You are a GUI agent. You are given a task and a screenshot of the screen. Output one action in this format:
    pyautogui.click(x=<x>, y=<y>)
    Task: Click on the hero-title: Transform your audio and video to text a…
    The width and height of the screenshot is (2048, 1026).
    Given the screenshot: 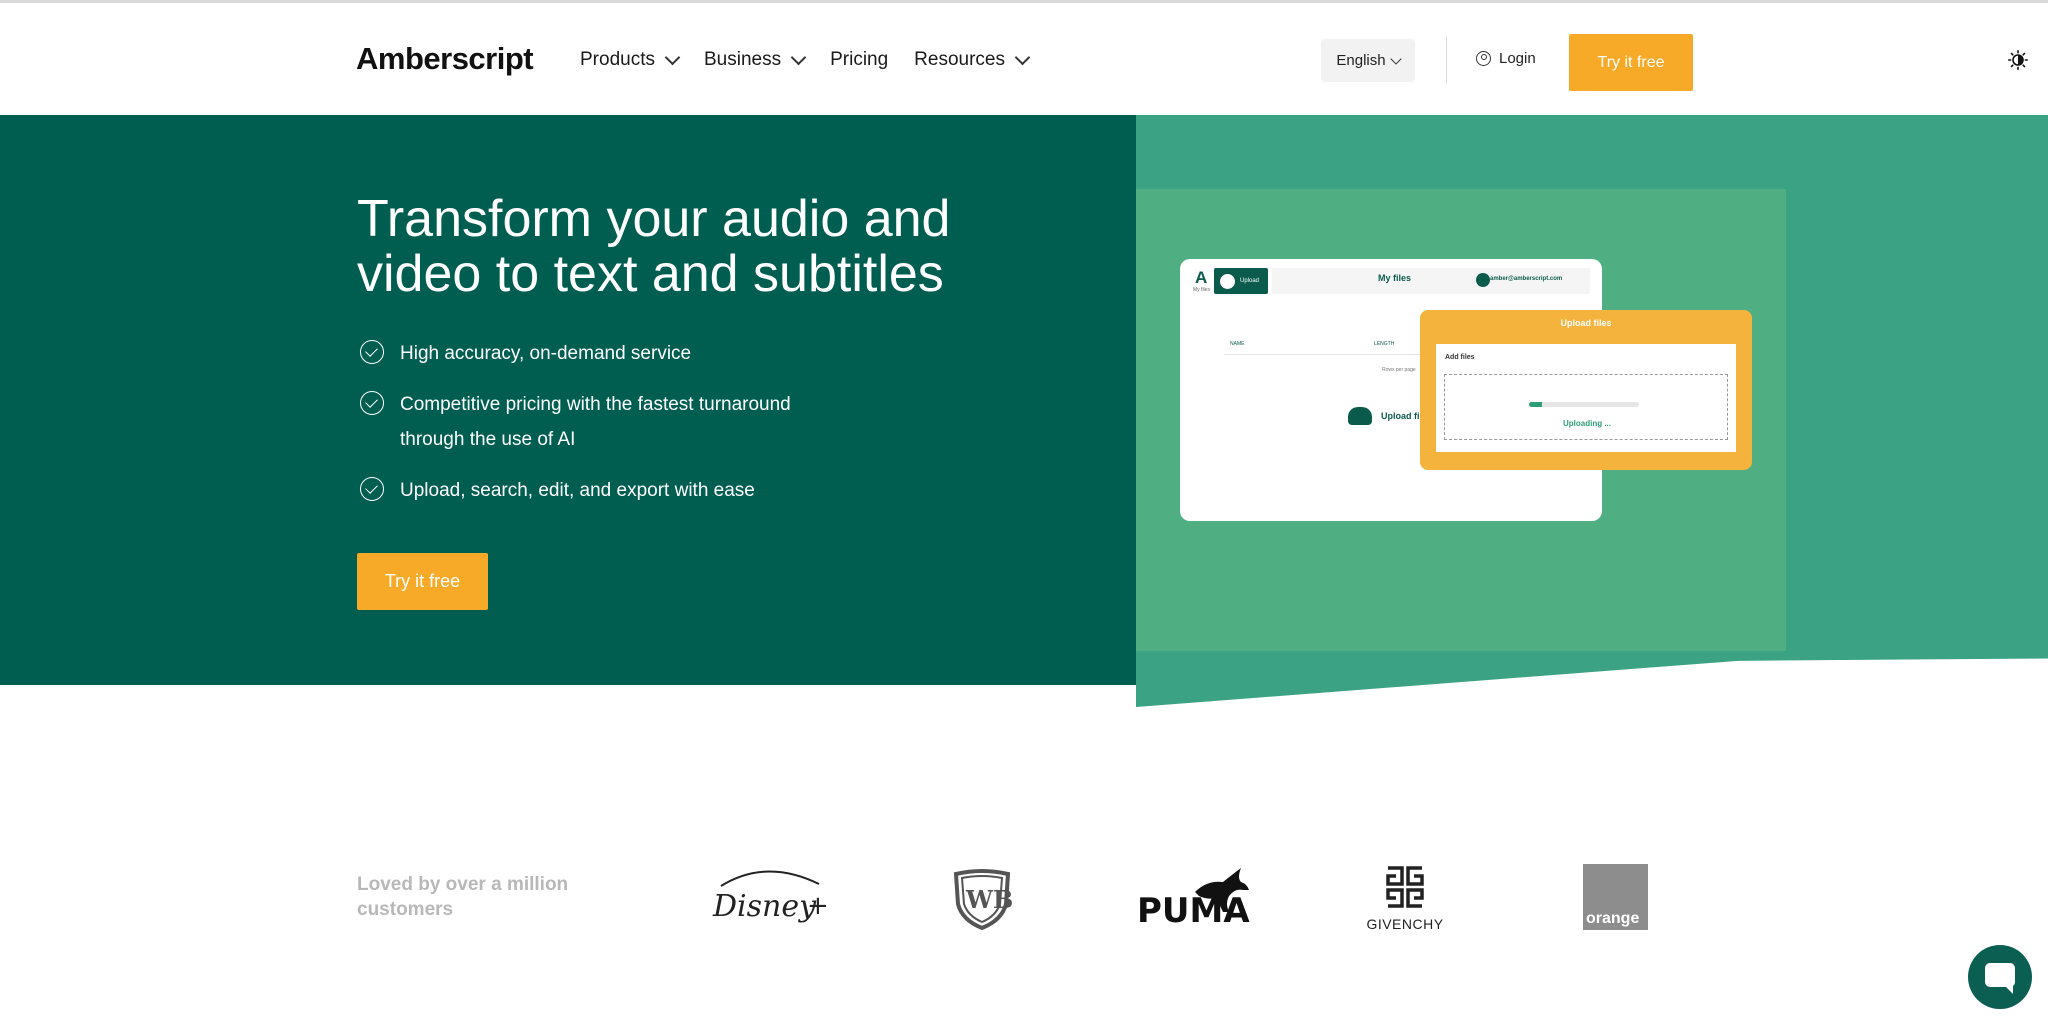 What is the action you would take?
    pyautogui.click(x=707, y=247)
    